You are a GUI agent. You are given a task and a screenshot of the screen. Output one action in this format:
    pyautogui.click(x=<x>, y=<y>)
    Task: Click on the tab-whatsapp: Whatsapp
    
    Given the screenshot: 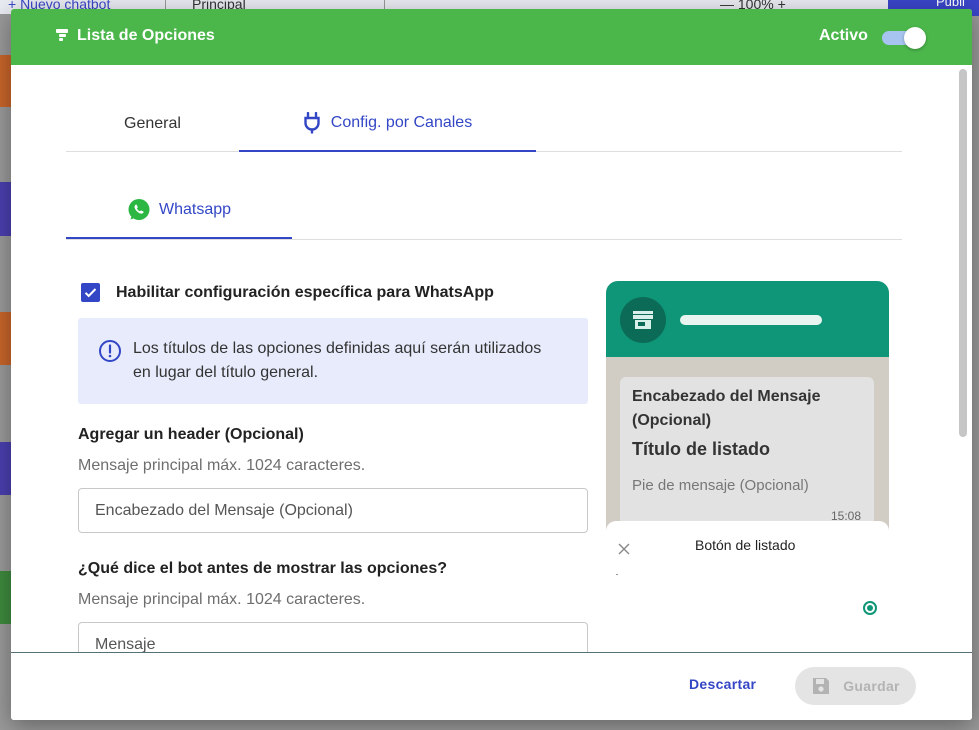 What is the action you would take?
    pyautogui.click(x=179, y=211)
    